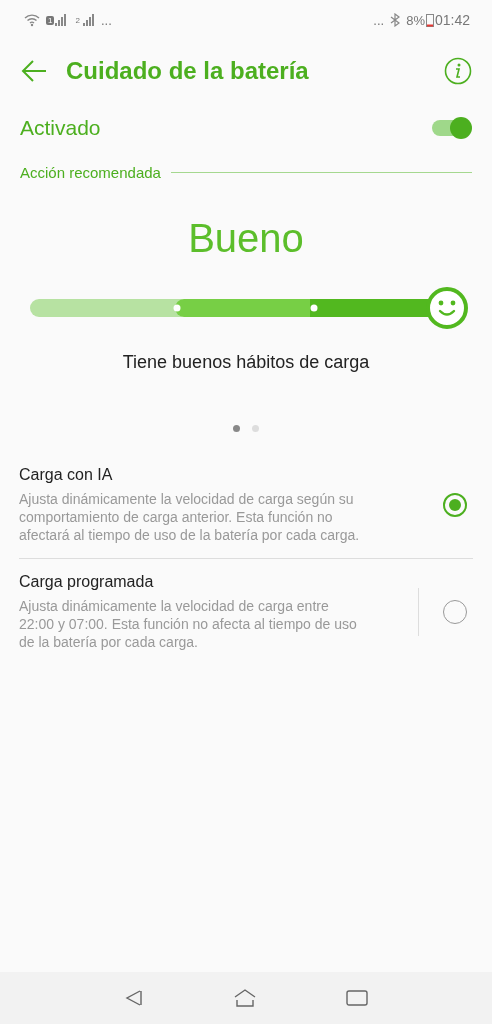 The height and width of the screenshot is (1024, 492). Describe the element at coordinates (246, 362) in the screenshot. I see `status-message: Tiene buenos hábitos de carga` at that location.